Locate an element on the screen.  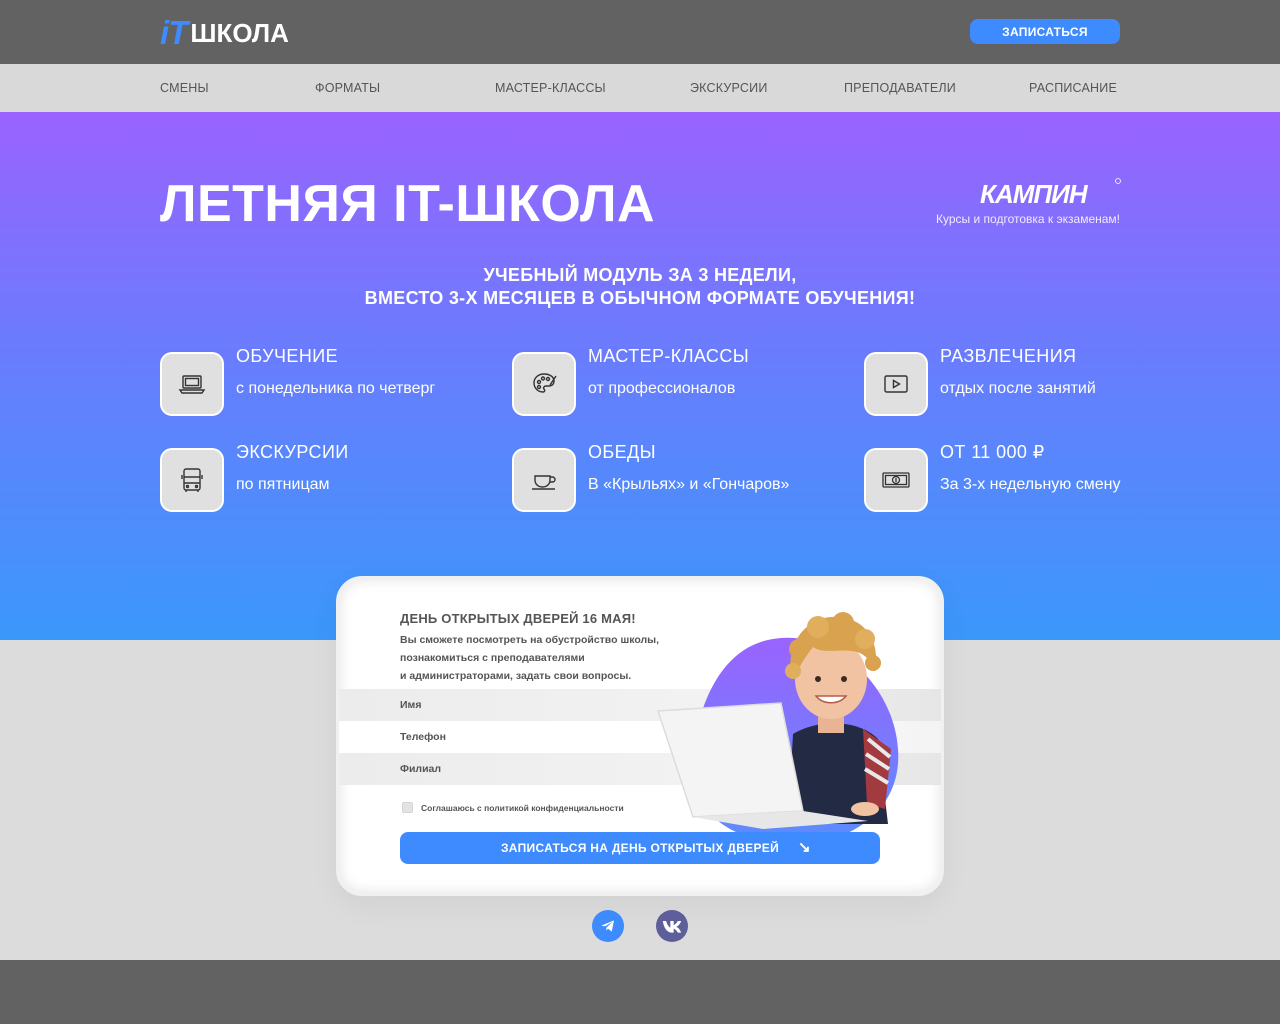
site-footer is located at coordinates (640, 992).